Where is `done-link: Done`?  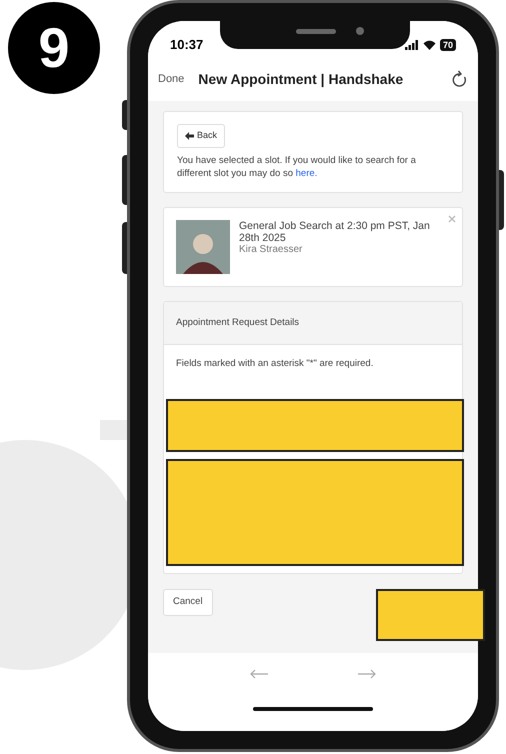
done-link: Done is located at coordinates (171, 79).